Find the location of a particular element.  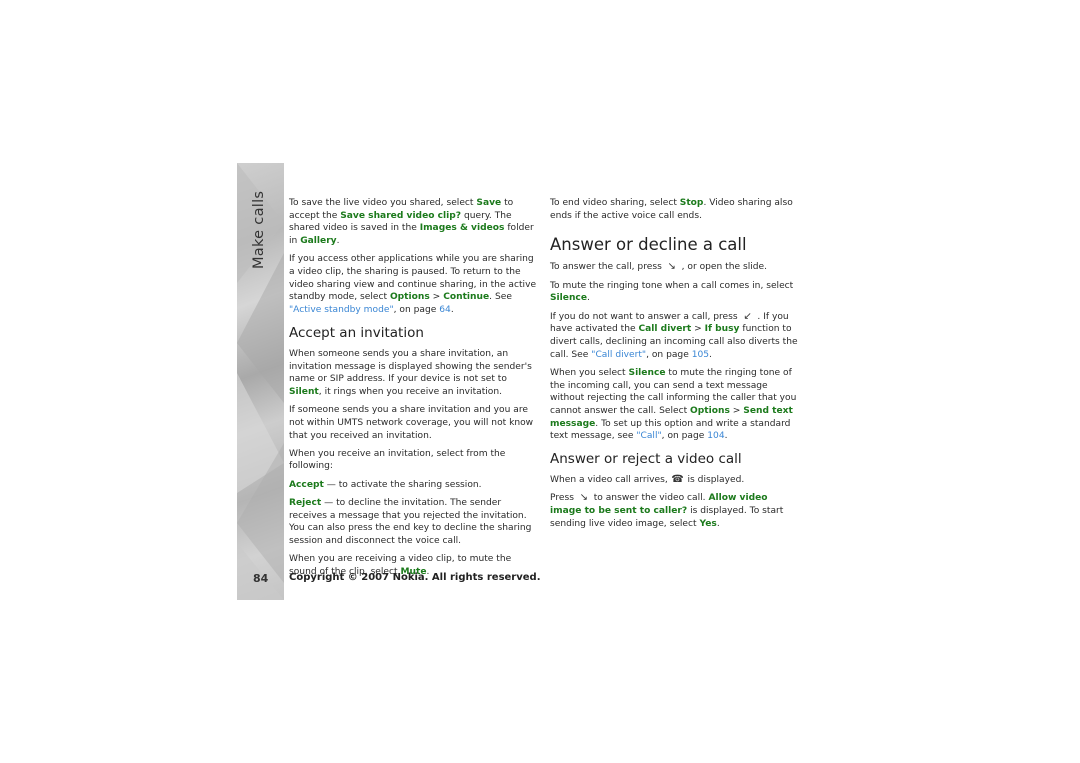

chapter-title: Make calls is located at coordinates (259, 229).